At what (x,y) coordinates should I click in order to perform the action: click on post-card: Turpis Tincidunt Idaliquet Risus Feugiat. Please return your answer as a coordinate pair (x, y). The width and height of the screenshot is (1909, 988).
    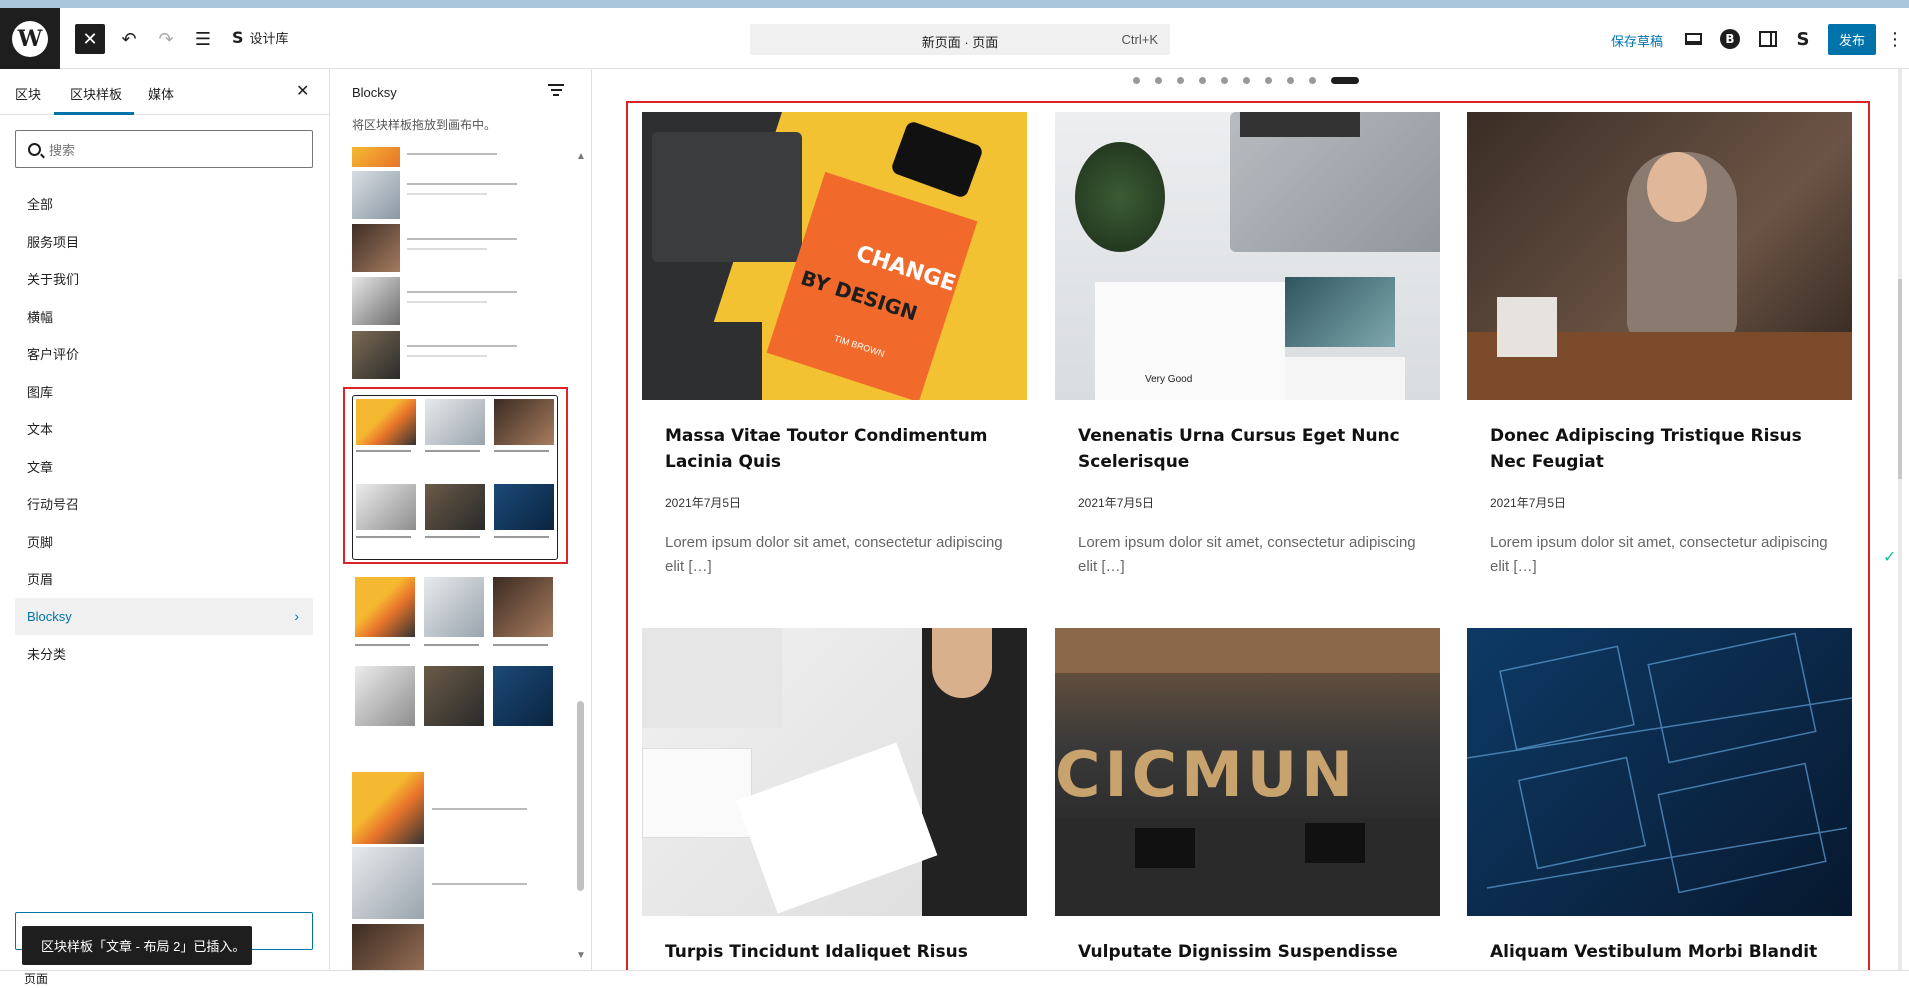
    Looking at the image, I should click on (834, 799).